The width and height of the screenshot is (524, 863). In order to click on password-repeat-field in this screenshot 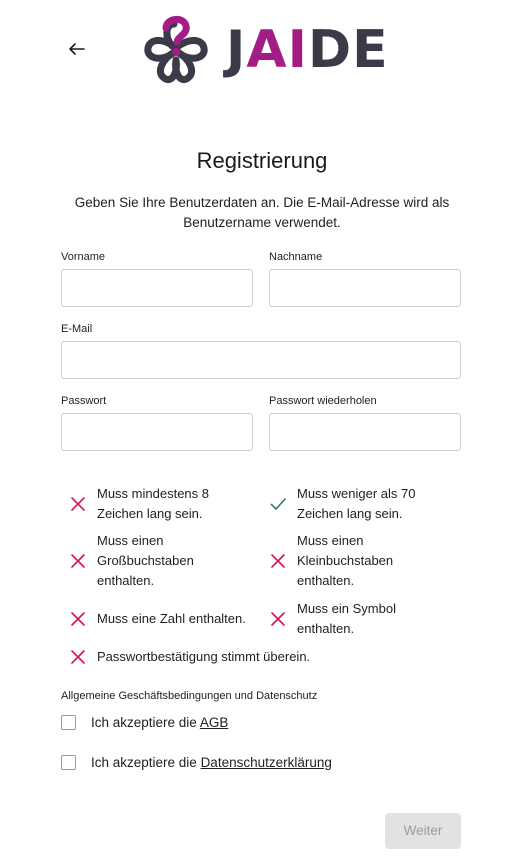, I will do `click(365, 432)`.